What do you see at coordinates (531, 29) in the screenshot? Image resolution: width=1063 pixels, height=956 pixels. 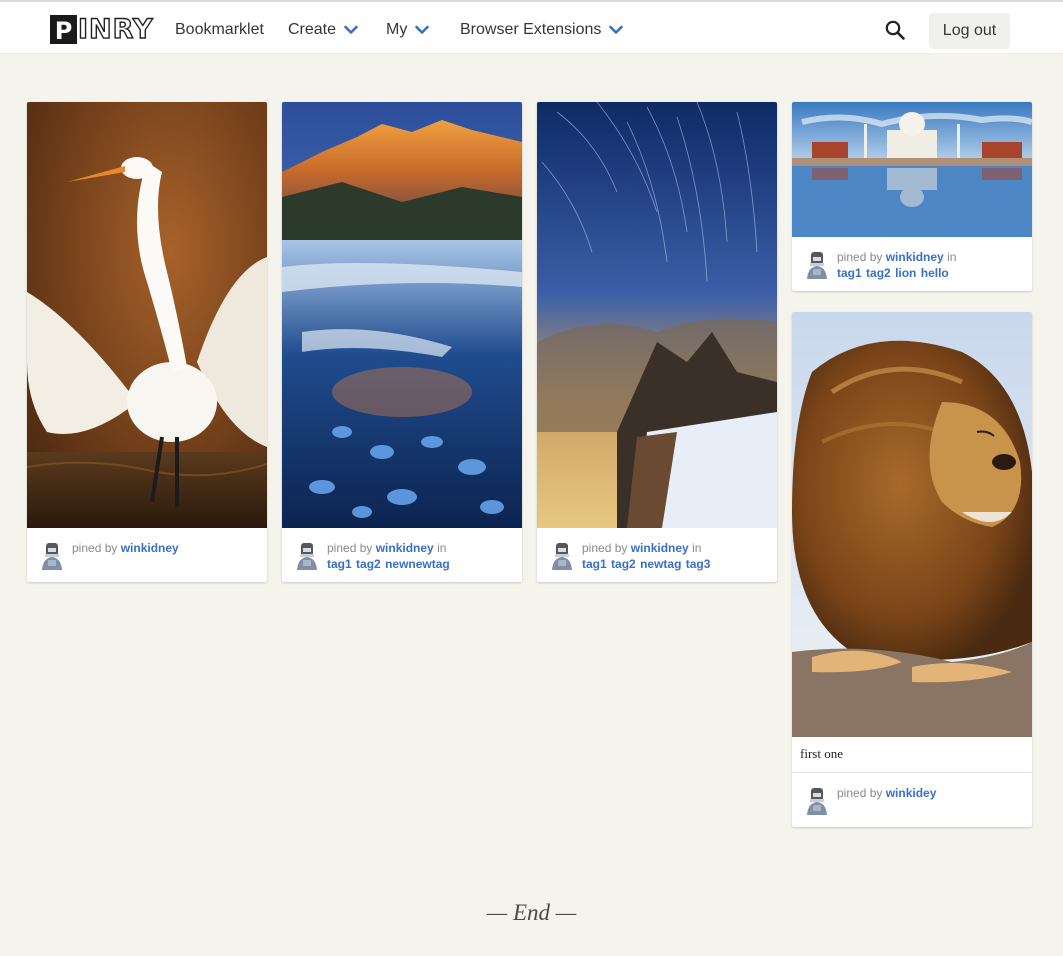 I see `nav-extensions-label: Browser Extensions` at bounding box center [531, 29].